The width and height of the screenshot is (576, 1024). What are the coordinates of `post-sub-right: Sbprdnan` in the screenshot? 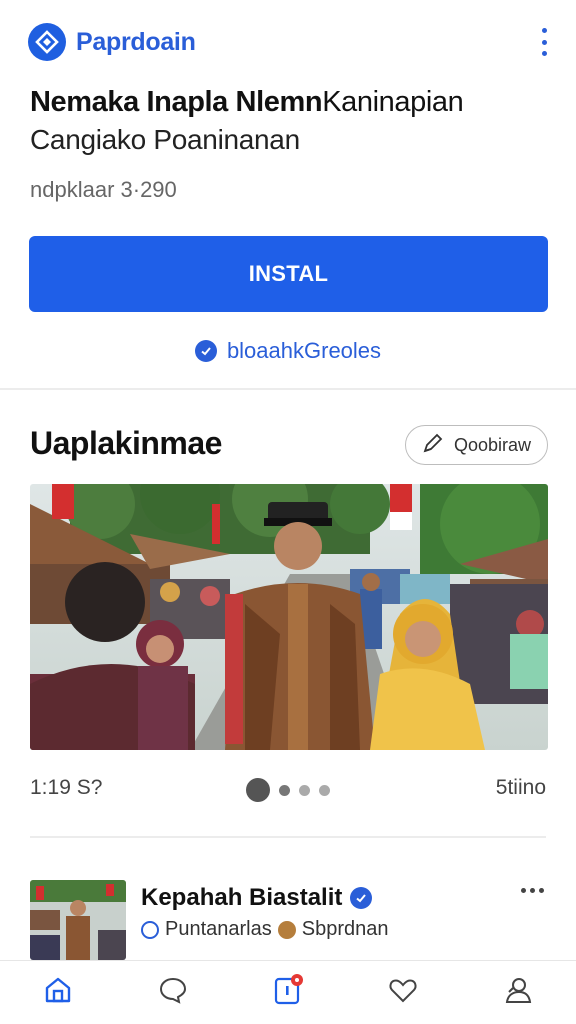 It's located at (345, 929).